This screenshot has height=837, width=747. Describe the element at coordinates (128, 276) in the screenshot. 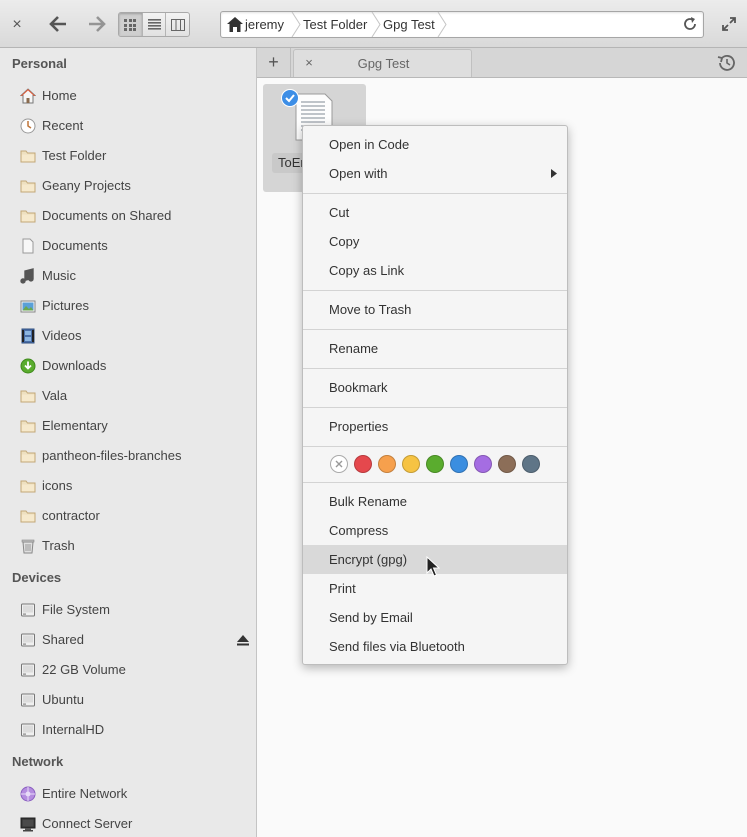

I see `sidebar-item-music: Music` at that location.